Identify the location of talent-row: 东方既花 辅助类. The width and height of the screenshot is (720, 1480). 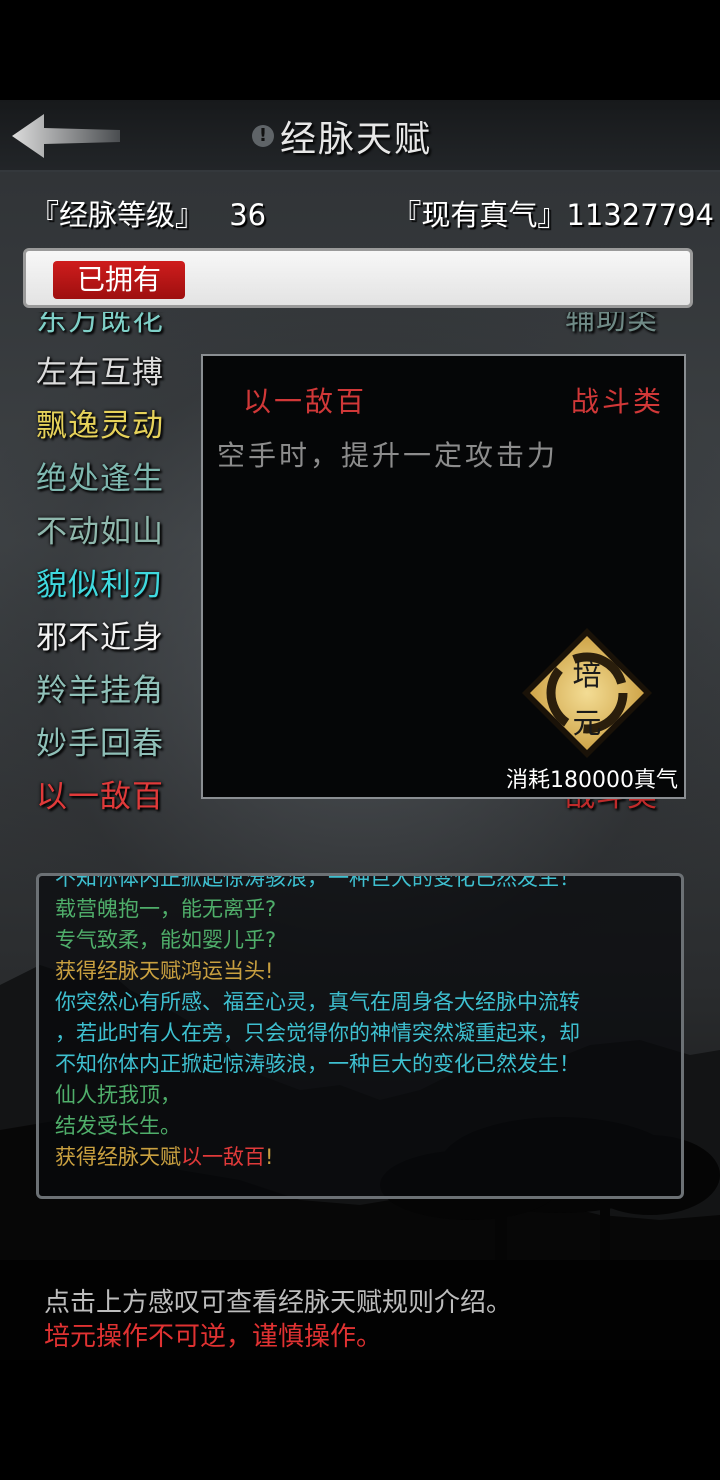
(359, 326).